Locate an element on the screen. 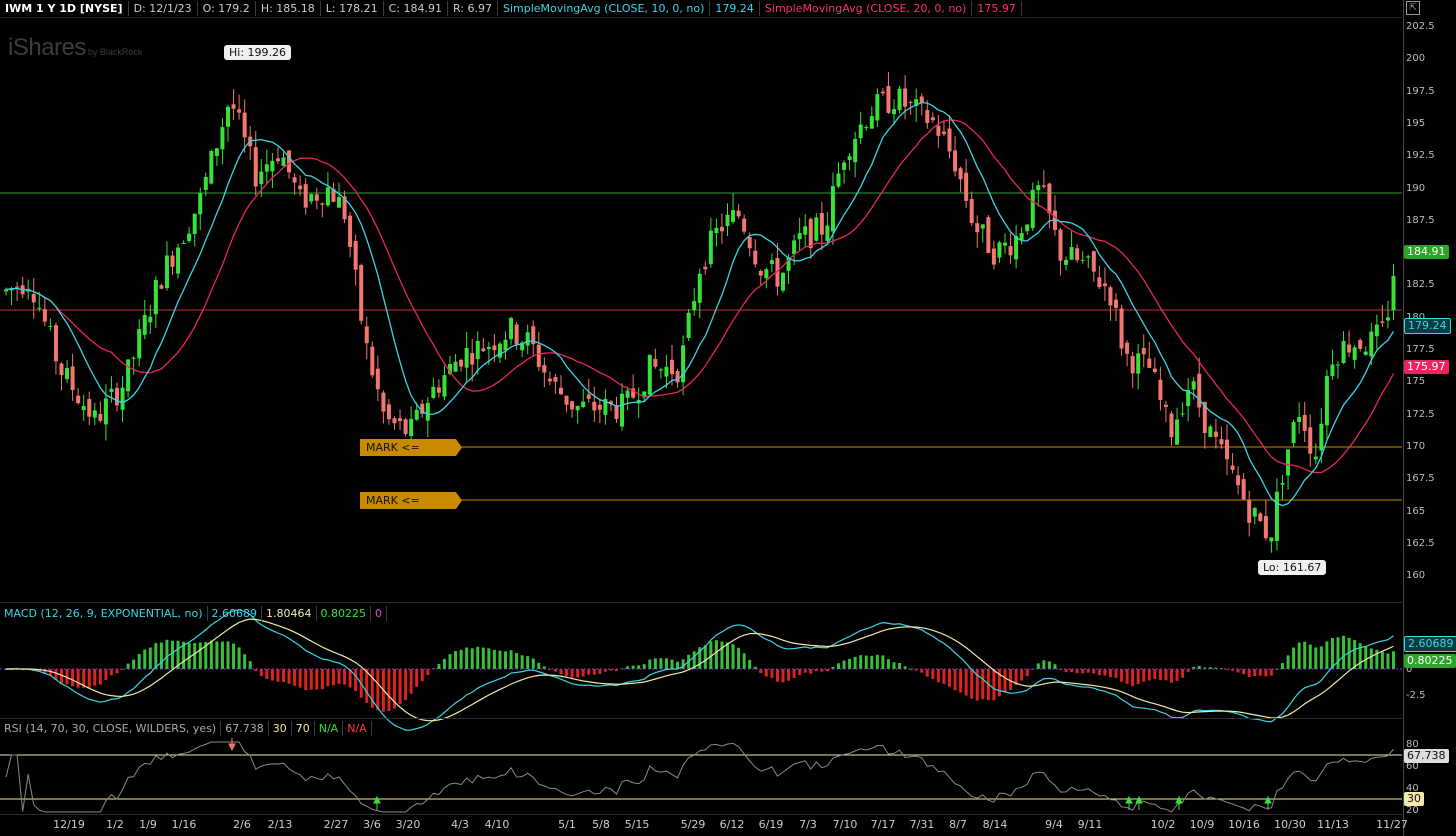 Image resolution: width=1456 pixels, height=836 pixels. price-mark-2: MARK <= 165.60 ✕ is located at coordinates (411, 500).